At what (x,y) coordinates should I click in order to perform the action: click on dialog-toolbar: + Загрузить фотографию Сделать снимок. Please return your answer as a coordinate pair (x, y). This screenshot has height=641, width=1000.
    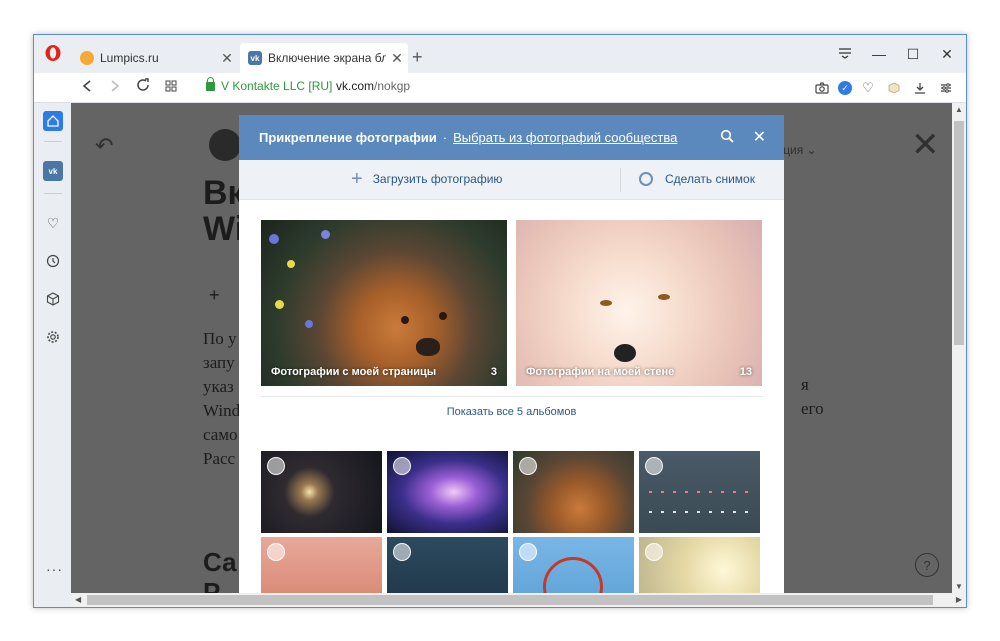
    Looking at the image, I should click on (511, 180).